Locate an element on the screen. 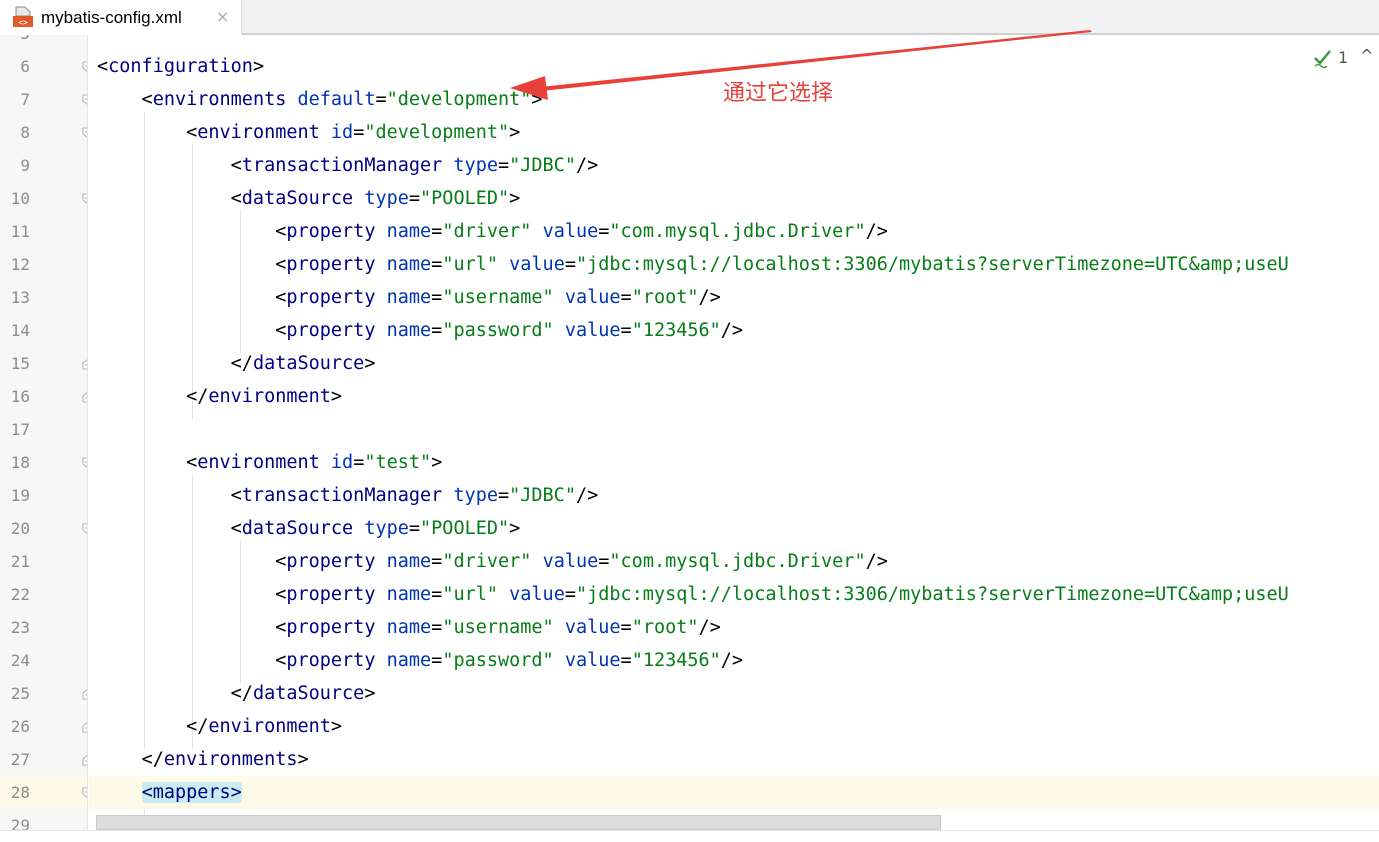  code-token: "com.mysql.jdbc.Driver" is located at coordinates (737, 231).